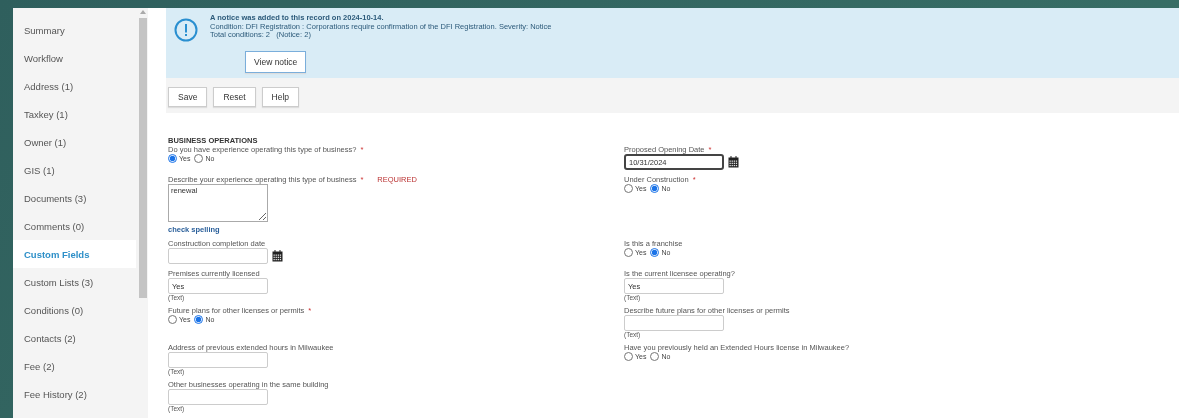 Image resolution: width=1179 pixels, height=418 pixels. What do you see at coordinates (143, 12) in the screenshot?
I see `scroll-up-icon` at bounding box center [143, 12].